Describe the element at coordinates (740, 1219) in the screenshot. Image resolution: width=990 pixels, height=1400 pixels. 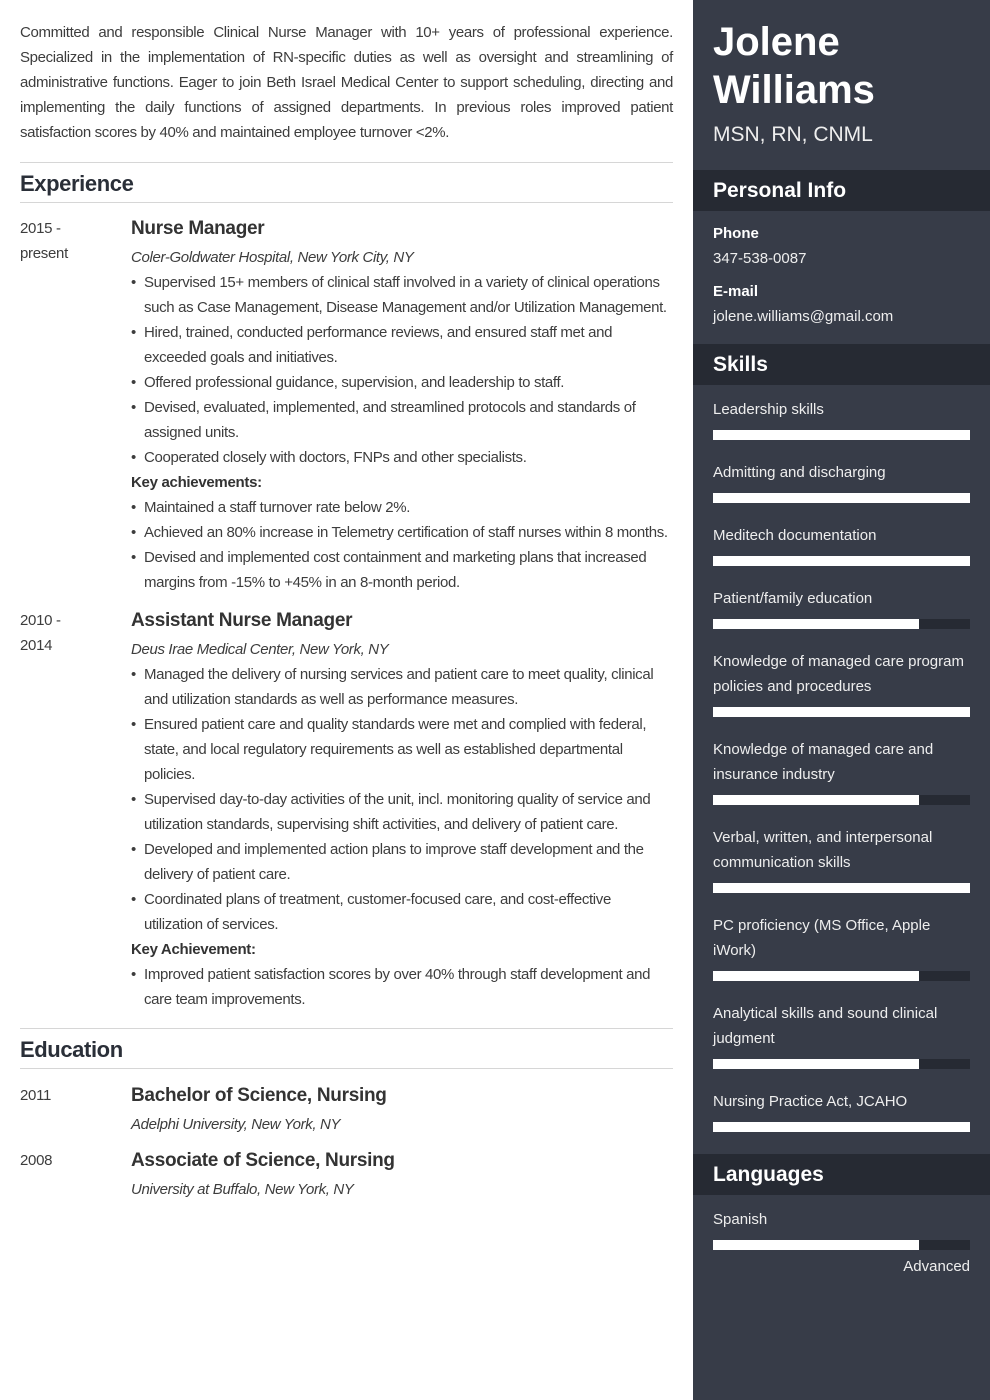
I see `language-label: Spanish` at that location.